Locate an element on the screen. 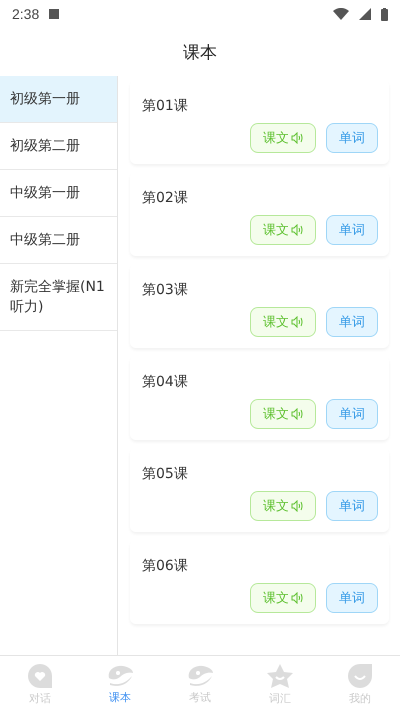  signal-icon is located at coordinates (365, 14).